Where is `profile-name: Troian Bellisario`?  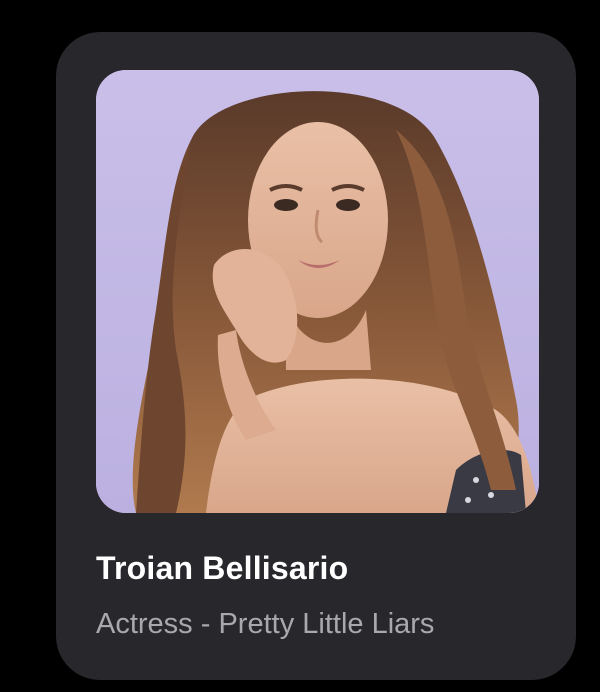 profile-name: Troian Bellisario is located at coordinates (222, 568).